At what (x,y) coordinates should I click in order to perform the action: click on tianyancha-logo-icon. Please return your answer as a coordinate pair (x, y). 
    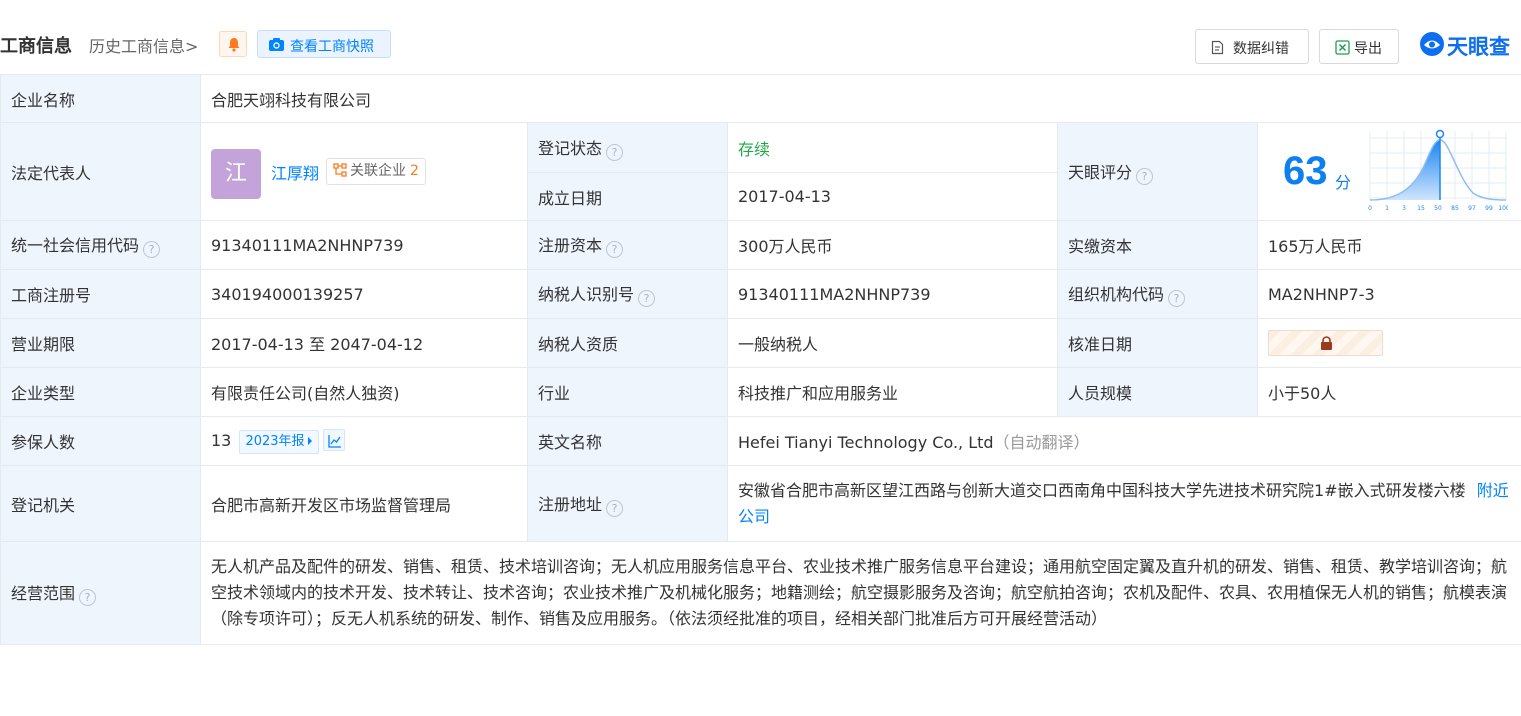
    Looking at the image, I should click on (1432, 44).